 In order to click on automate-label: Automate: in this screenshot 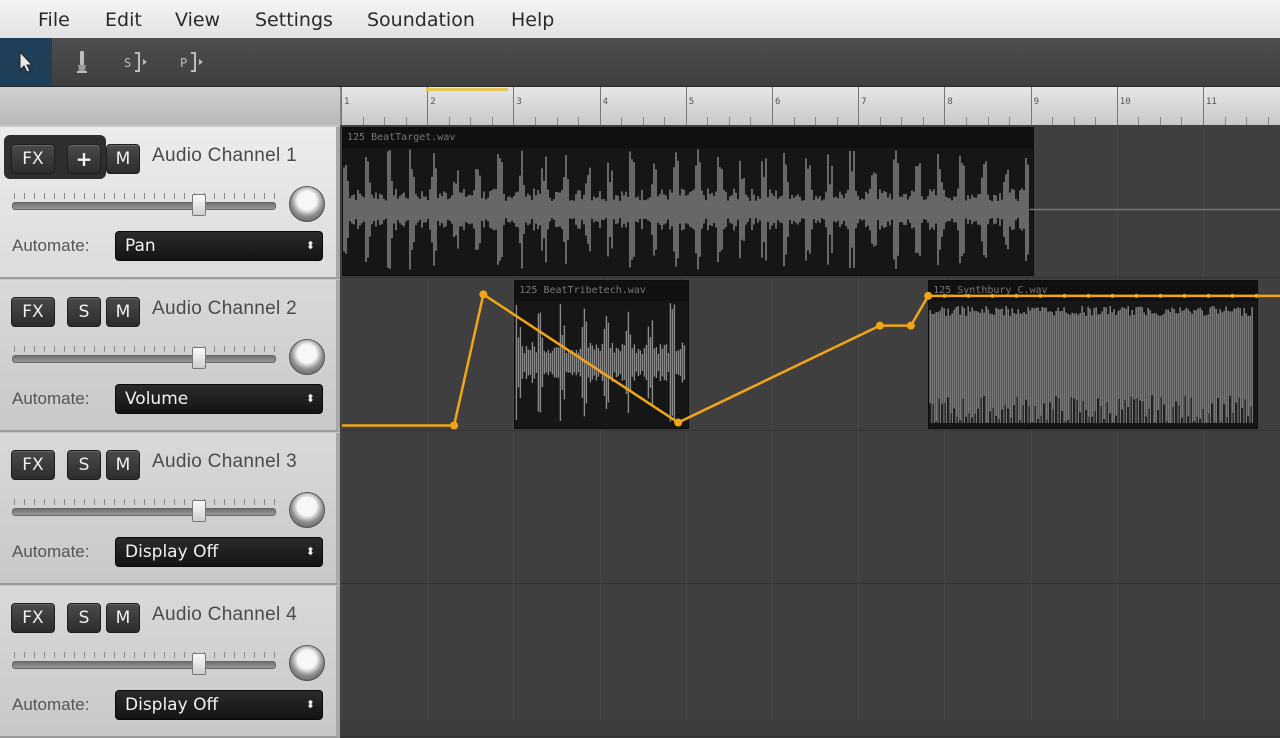, I will do `click(51, 245)`.